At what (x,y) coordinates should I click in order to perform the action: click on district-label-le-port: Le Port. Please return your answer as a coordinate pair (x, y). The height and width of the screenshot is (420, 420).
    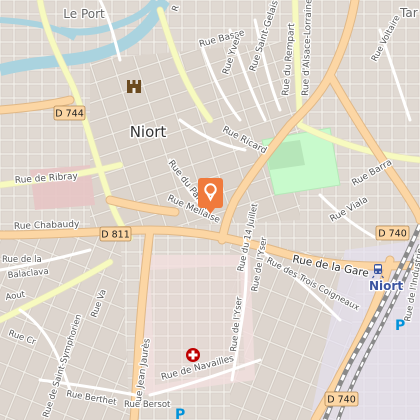
    Looking at the image, I should click on (84, 14).